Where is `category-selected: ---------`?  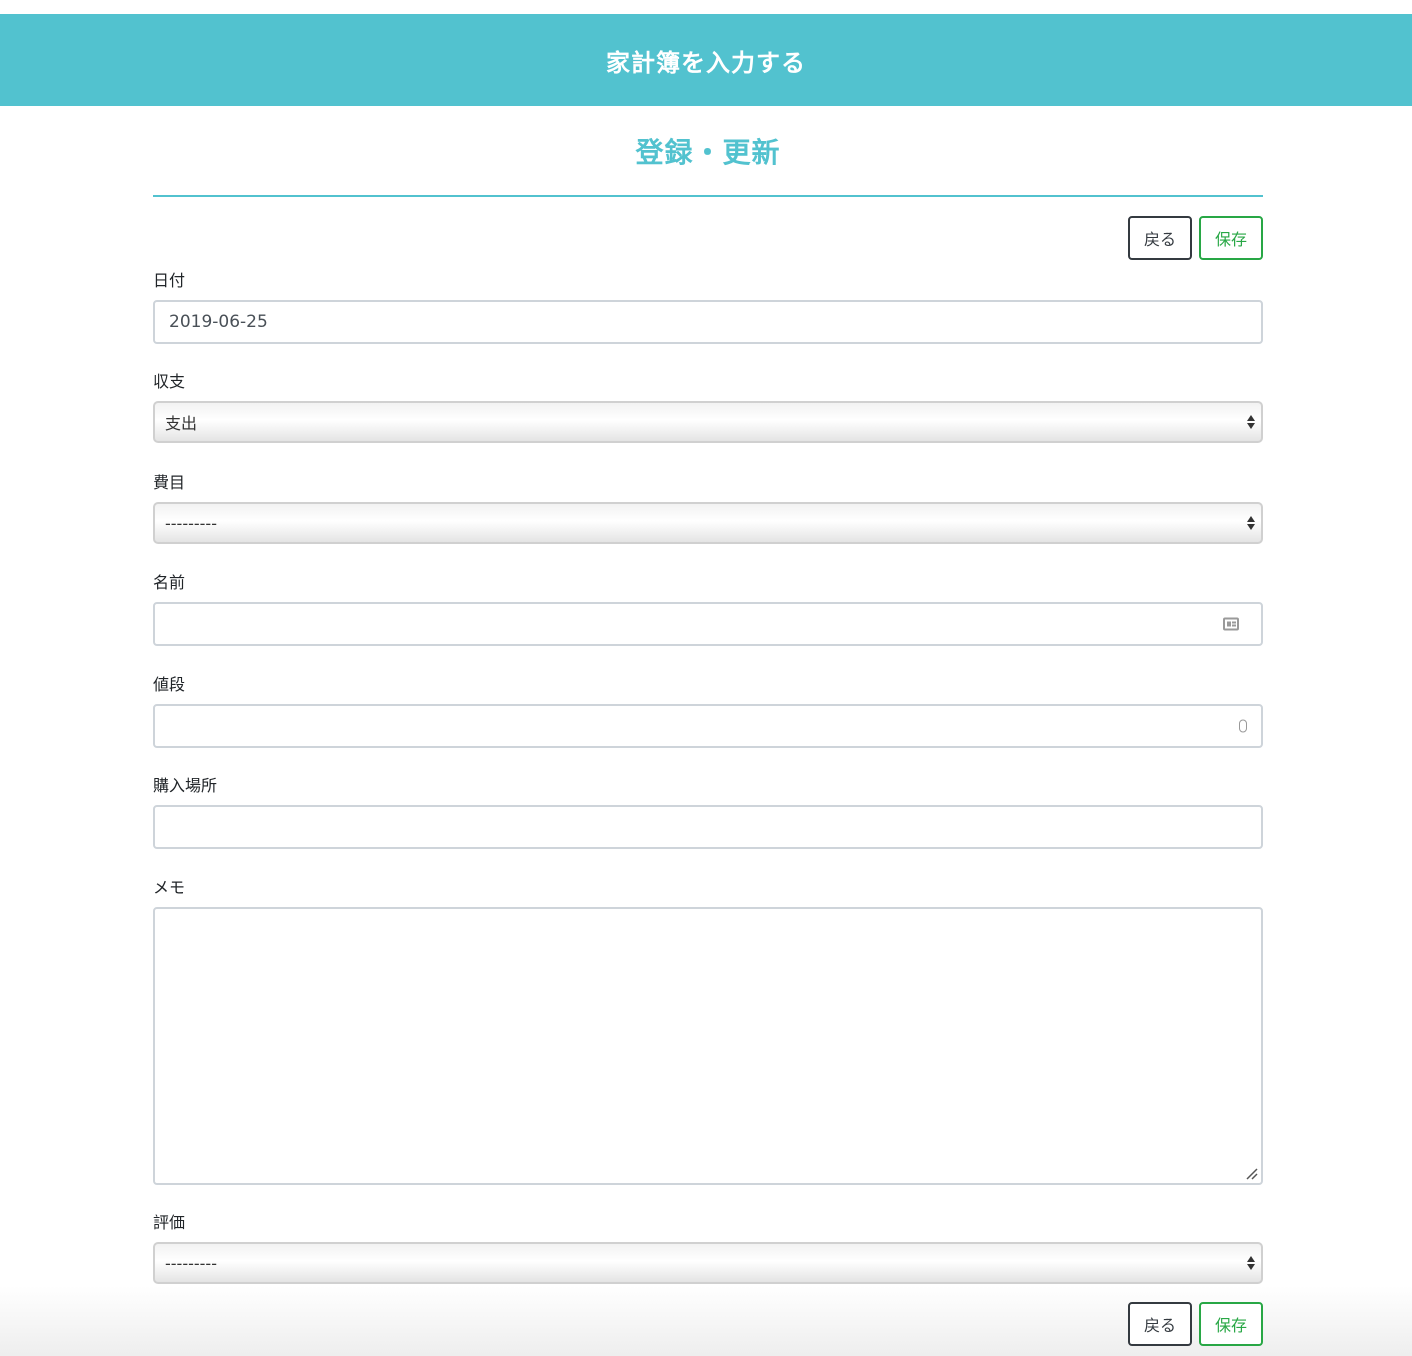
category-selected: --------- is located at coordinates (191, 523).